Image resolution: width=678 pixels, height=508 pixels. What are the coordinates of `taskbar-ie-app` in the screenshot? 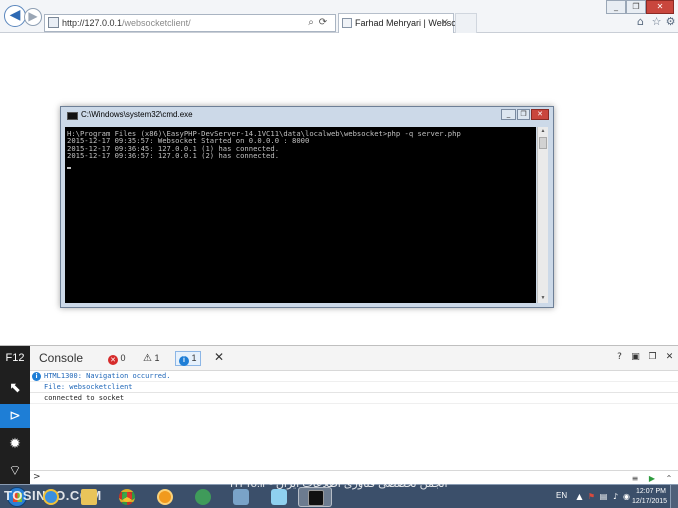 It's located at (51, 497).